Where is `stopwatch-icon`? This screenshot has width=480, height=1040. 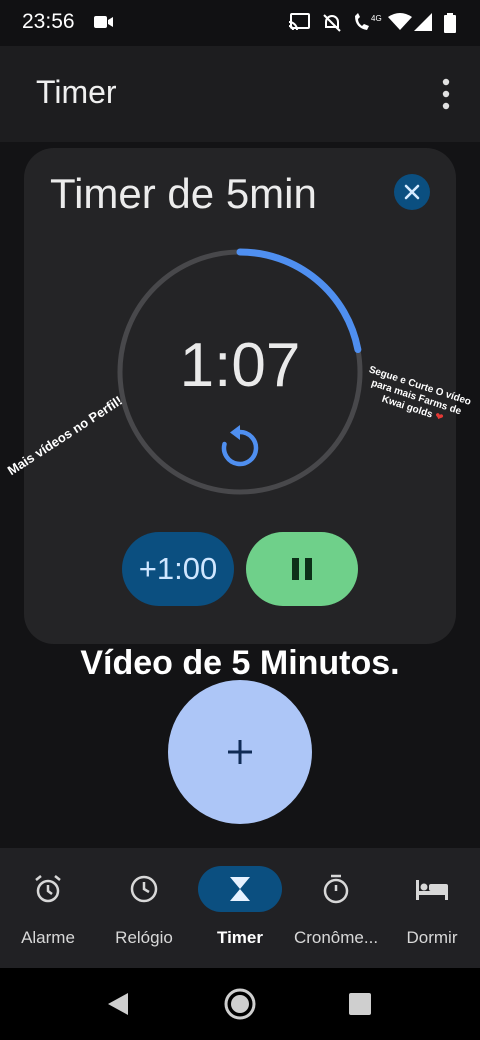
stopwatch-icon is located at coordinates (336, 889).